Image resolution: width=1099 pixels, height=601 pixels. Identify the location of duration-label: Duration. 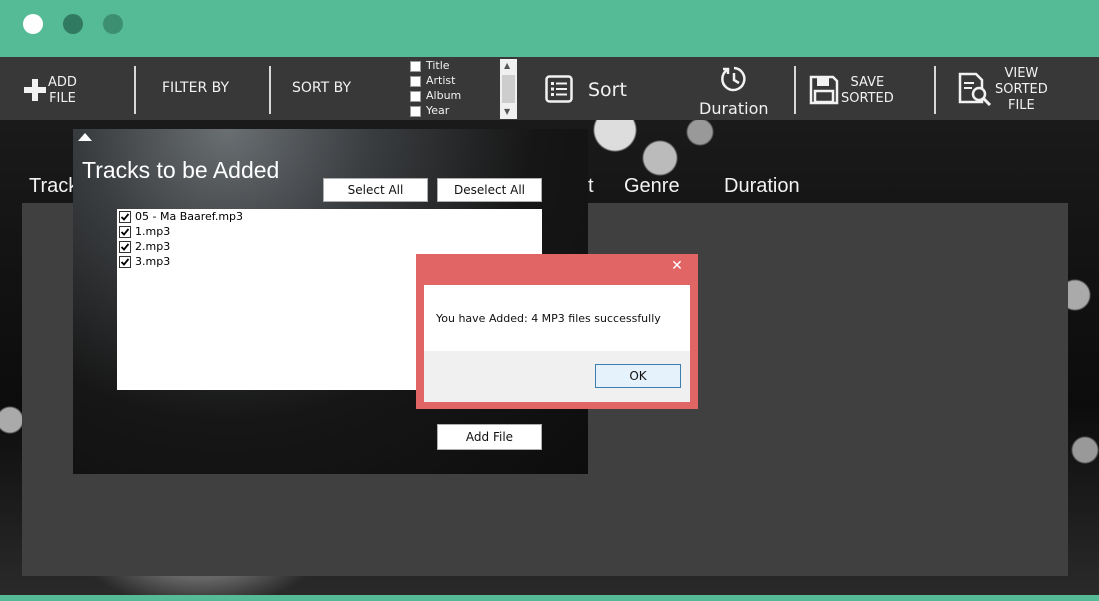
(734, 108).